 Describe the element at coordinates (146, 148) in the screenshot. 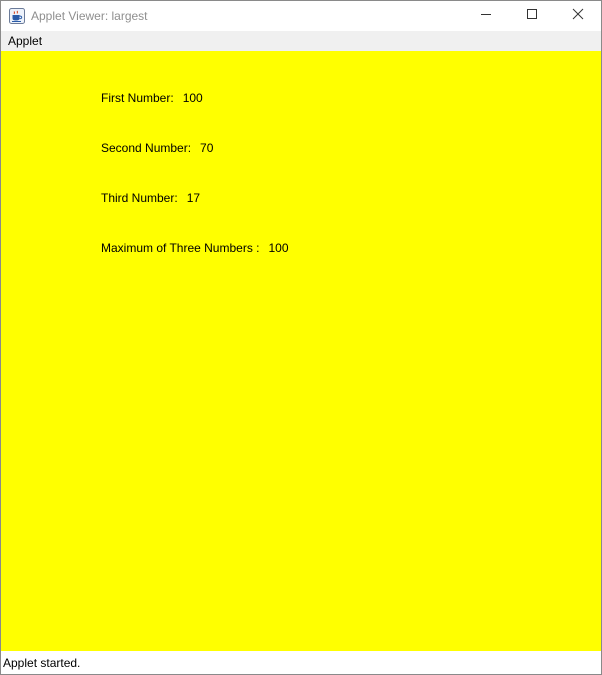

I see `second-number-label: Second Number:` at that location.